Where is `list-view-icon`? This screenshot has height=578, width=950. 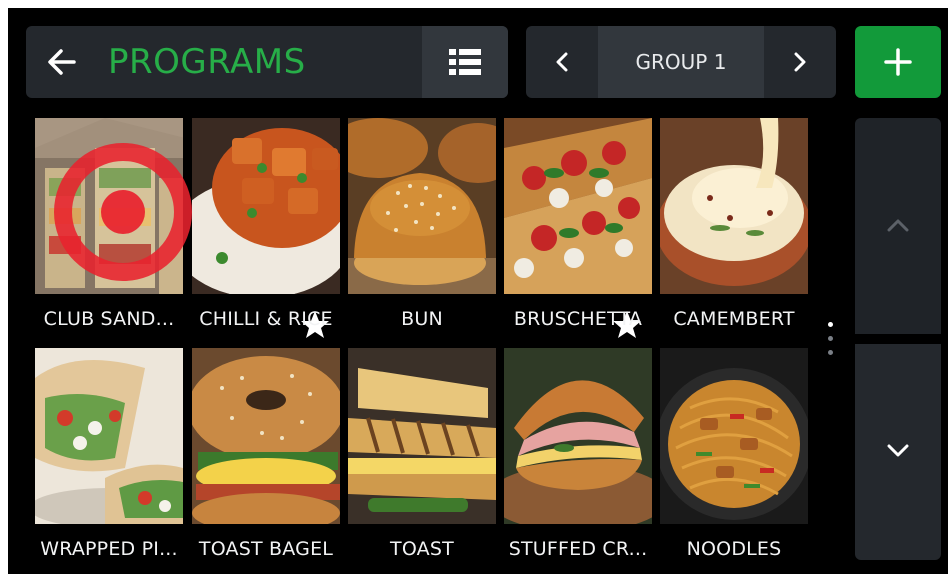
list-view-icon is located at coordinates (465, 62).